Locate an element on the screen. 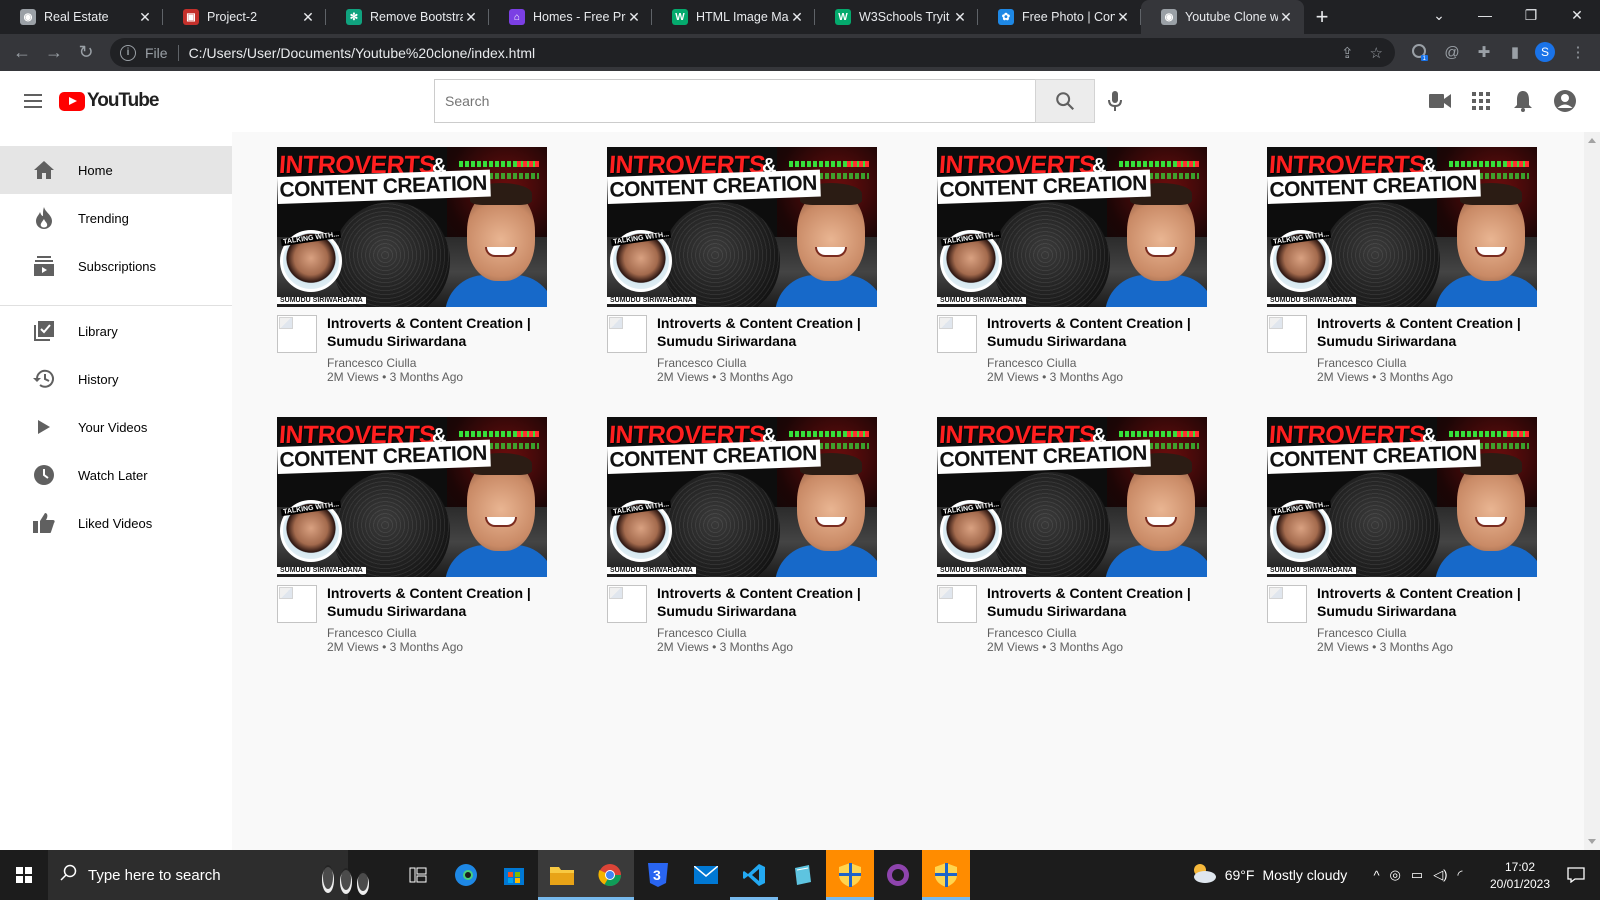 The height and width of the screenshot is (900, 1600). sidebar-item-watch-later: Watch Later is located at coordinates (116, 475).